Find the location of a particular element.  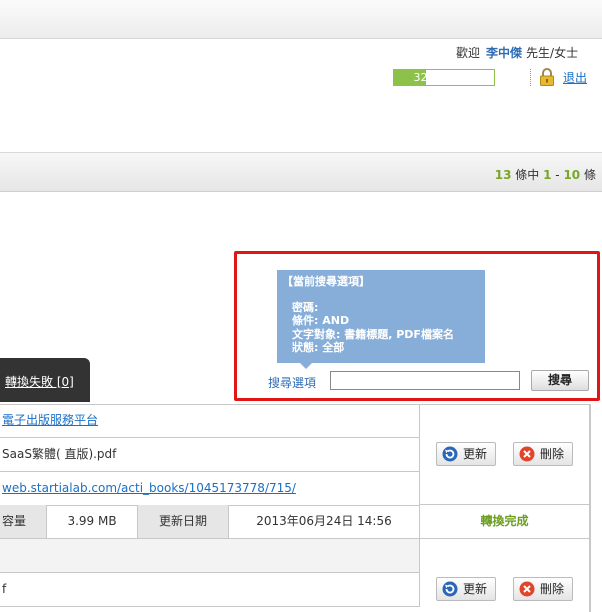

welcome-text: 歡迎 李中傑 先生/女士 is located at coordinates (517, 52).